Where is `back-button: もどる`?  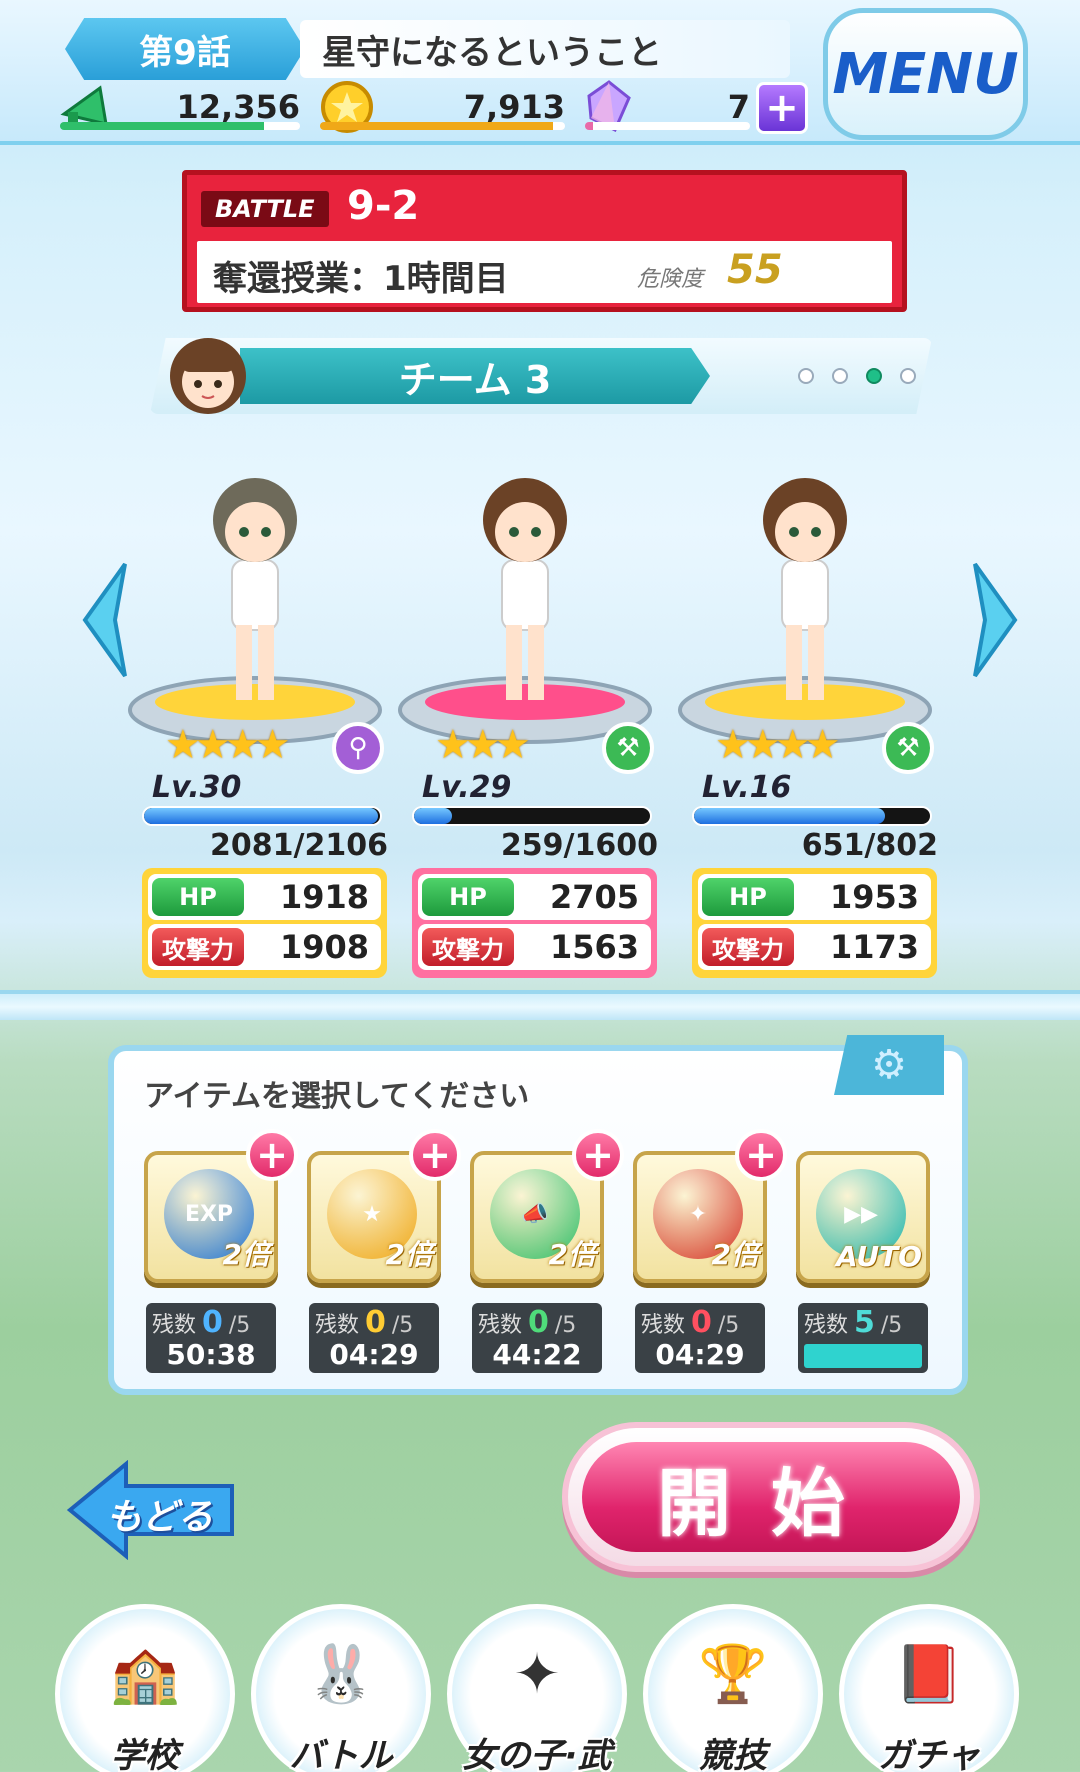 back-button: もどる is located at coordinates (151, 1510).